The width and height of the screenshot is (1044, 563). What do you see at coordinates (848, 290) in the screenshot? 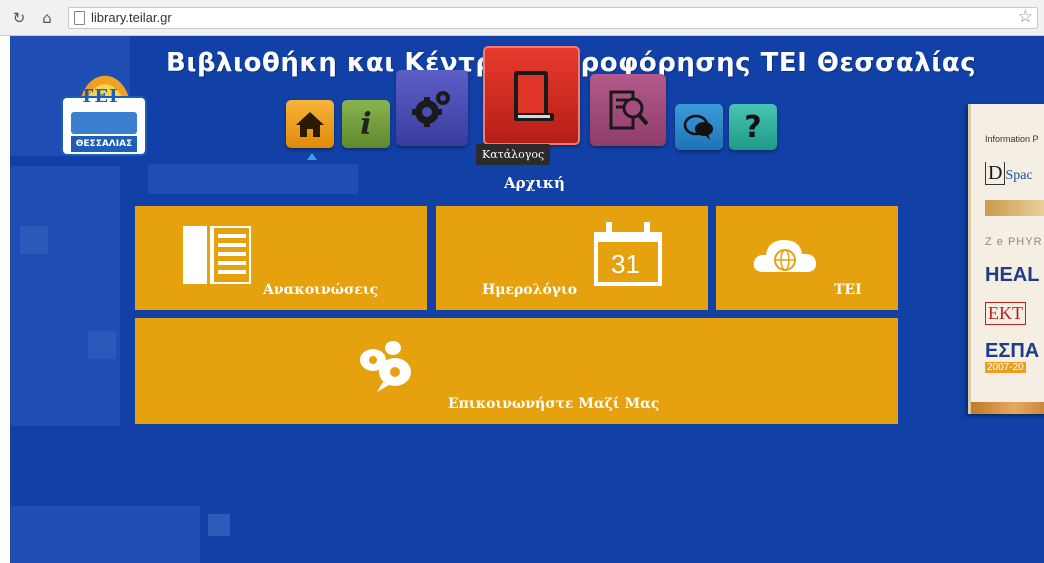
I see `tile-tei-label: ΤΕΙ` at bounding box center [848, 290].